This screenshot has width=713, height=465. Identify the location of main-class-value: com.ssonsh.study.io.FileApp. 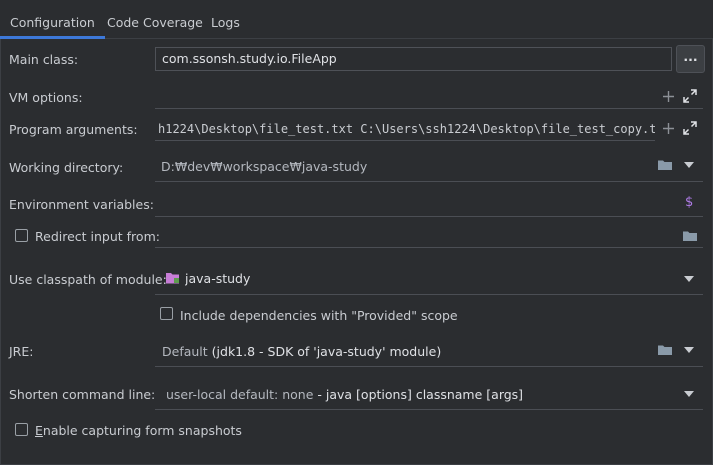
(249, 58).